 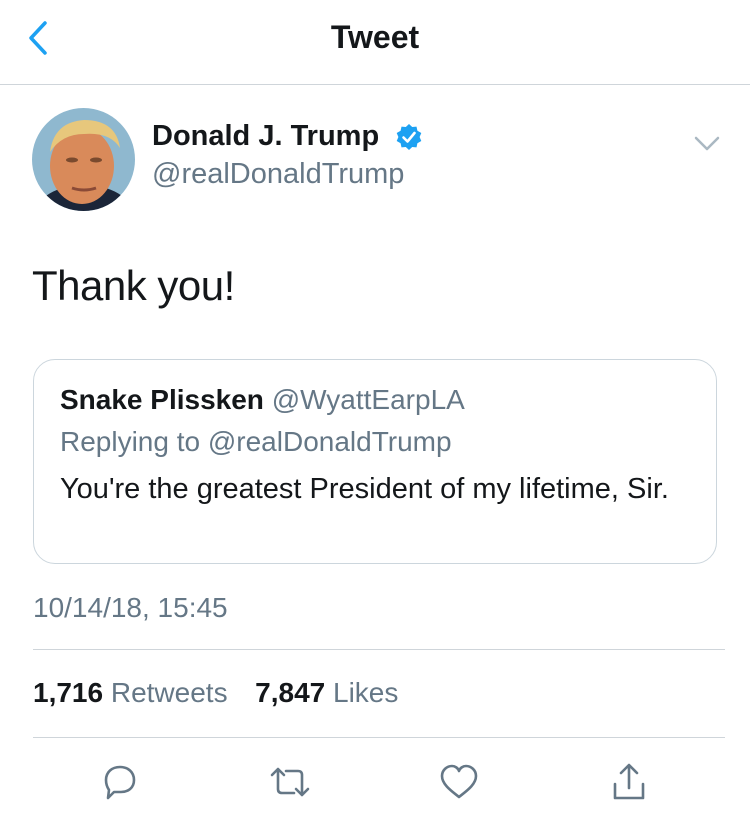 I want to click on likes-label: Likes, so click(x=365, y=692).